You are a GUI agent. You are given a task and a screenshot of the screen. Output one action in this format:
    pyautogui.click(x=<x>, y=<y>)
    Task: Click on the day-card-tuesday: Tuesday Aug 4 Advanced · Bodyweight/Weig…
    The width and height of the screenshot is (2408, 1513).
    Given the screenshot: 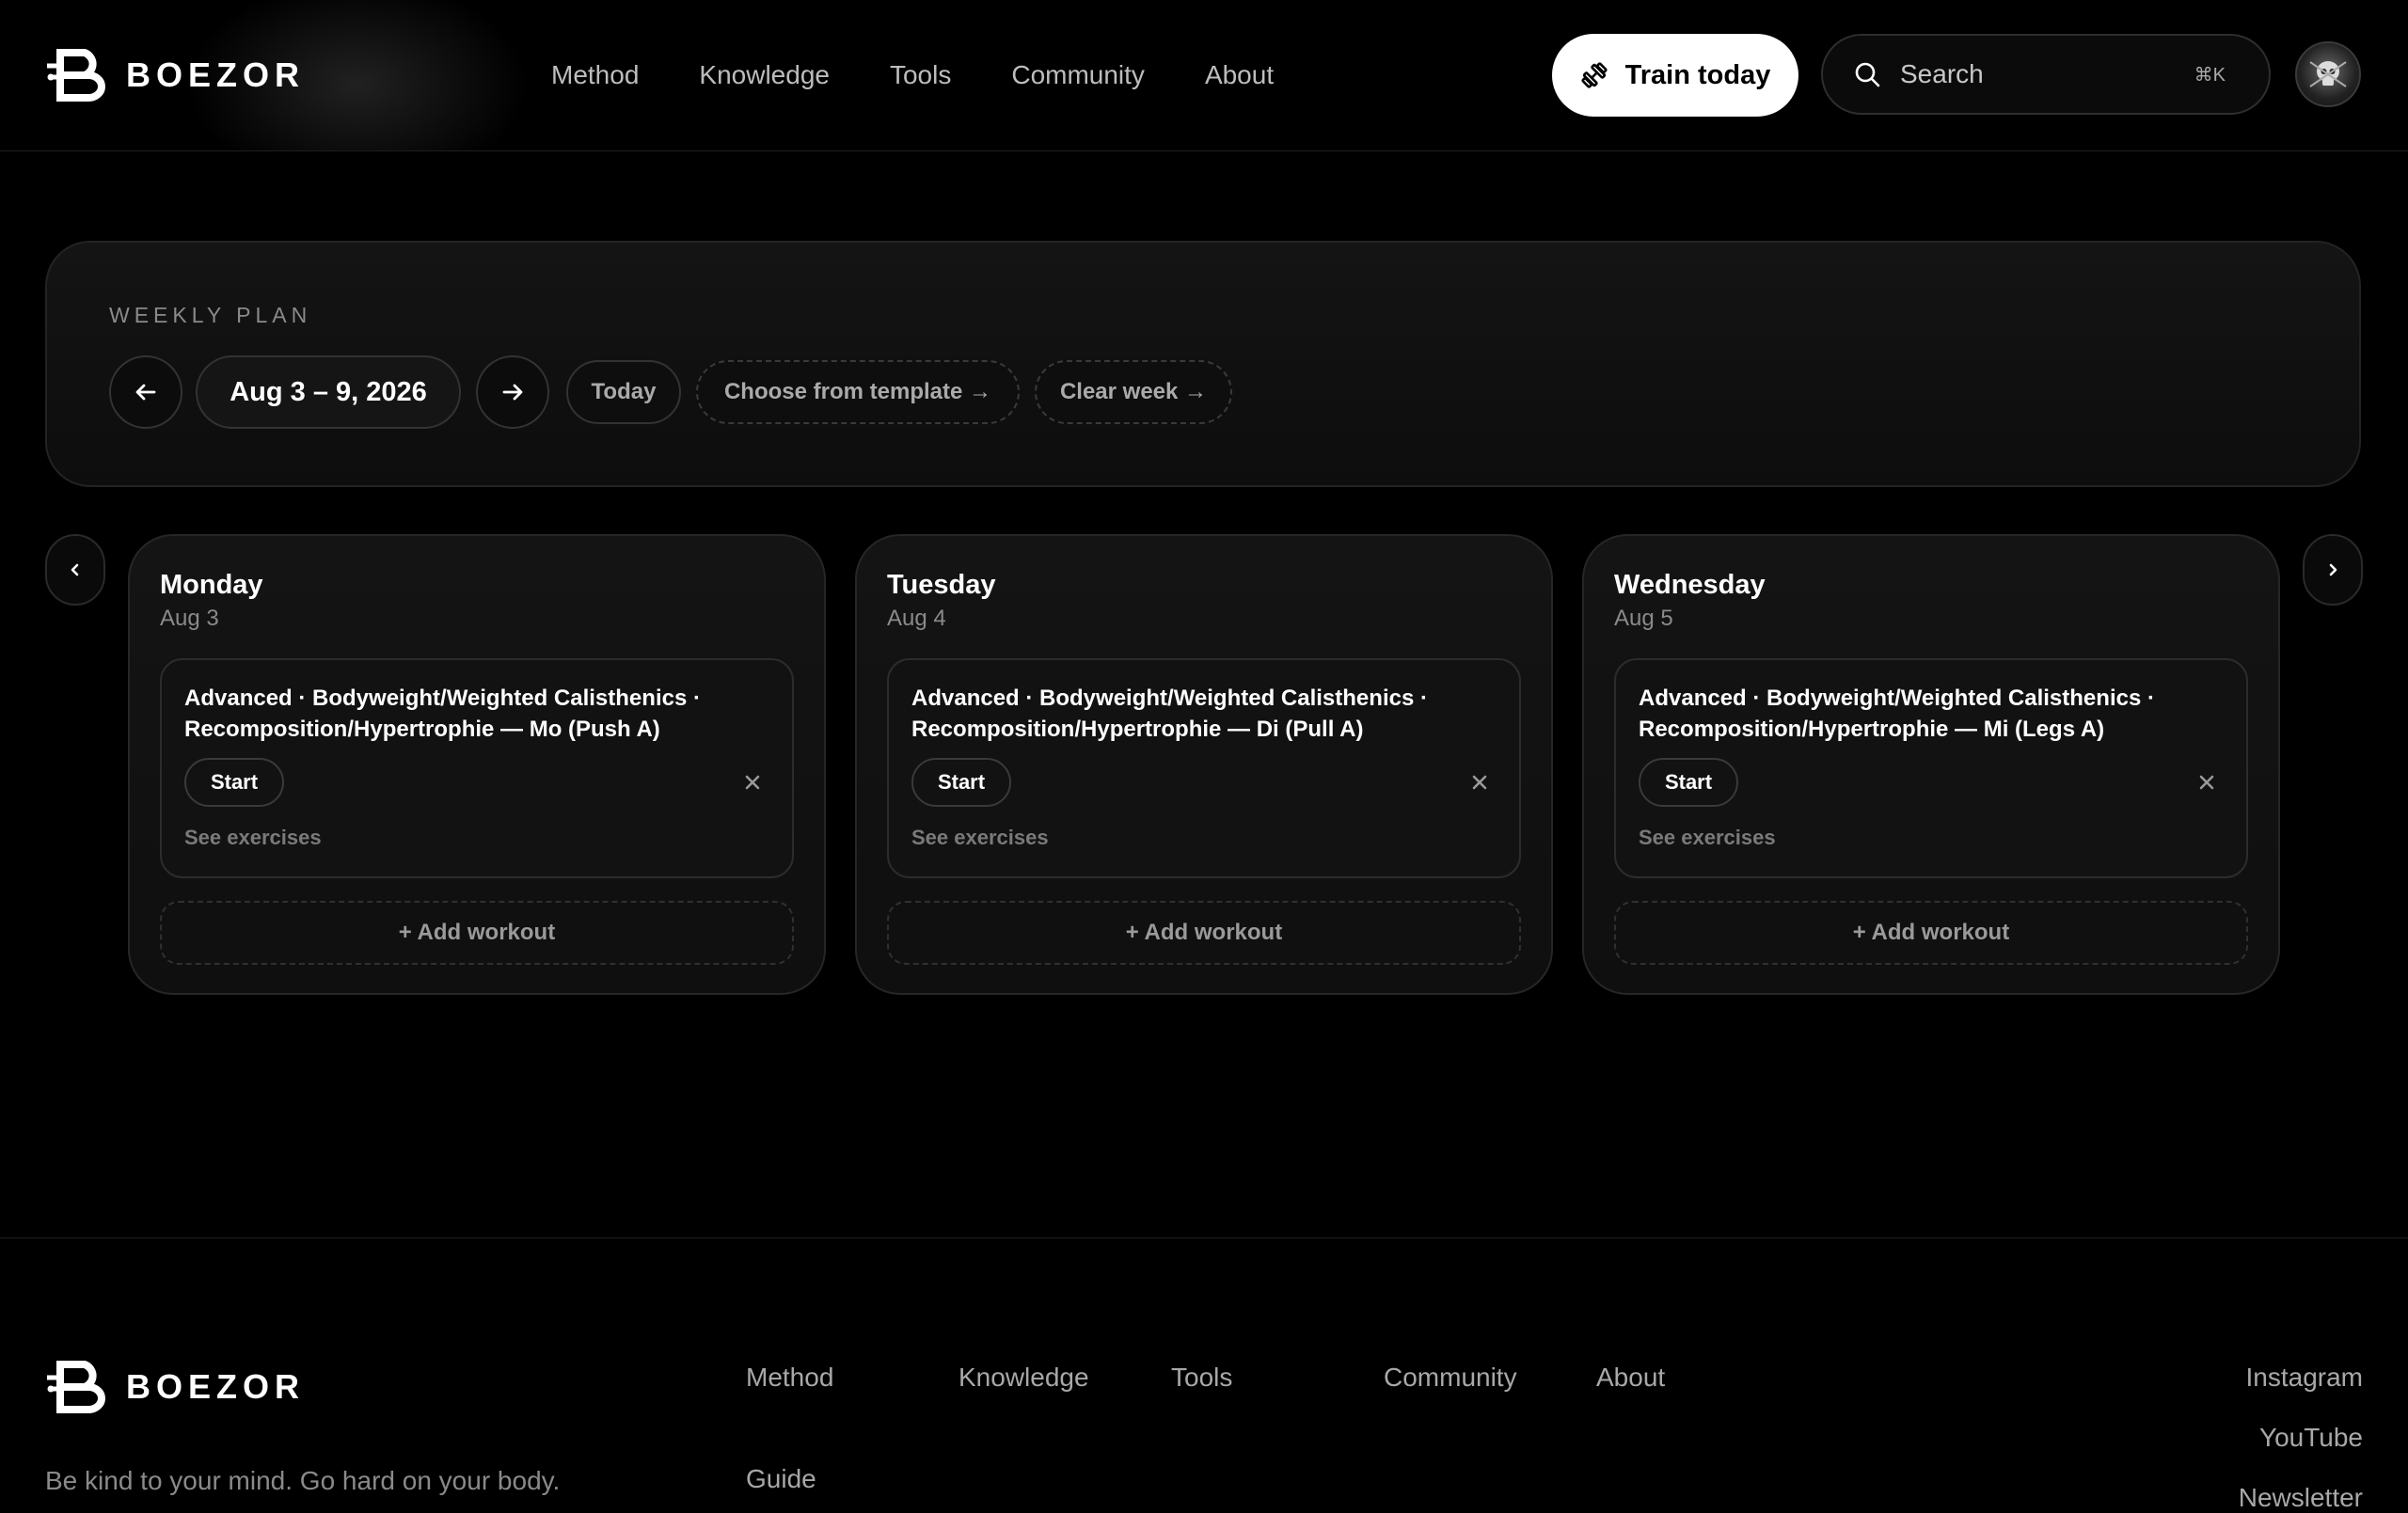 What is the action you would take?
    pyautogui.click(x=1204, y=764)
    